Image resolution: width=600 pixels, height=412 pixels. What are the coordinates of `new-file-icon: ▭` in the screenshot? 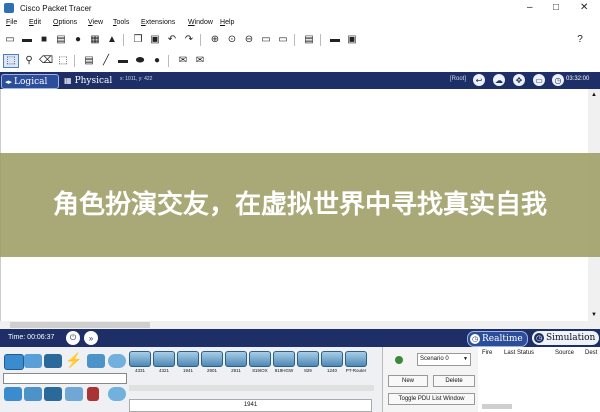 It's located at (10, 40).